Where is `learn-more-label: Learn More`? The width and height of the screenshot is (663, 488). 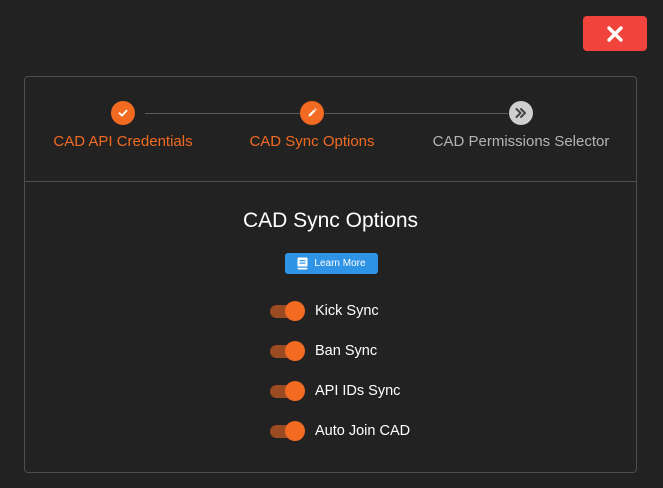 learn-more-label: Learn More is located at coordinates (340, 263).